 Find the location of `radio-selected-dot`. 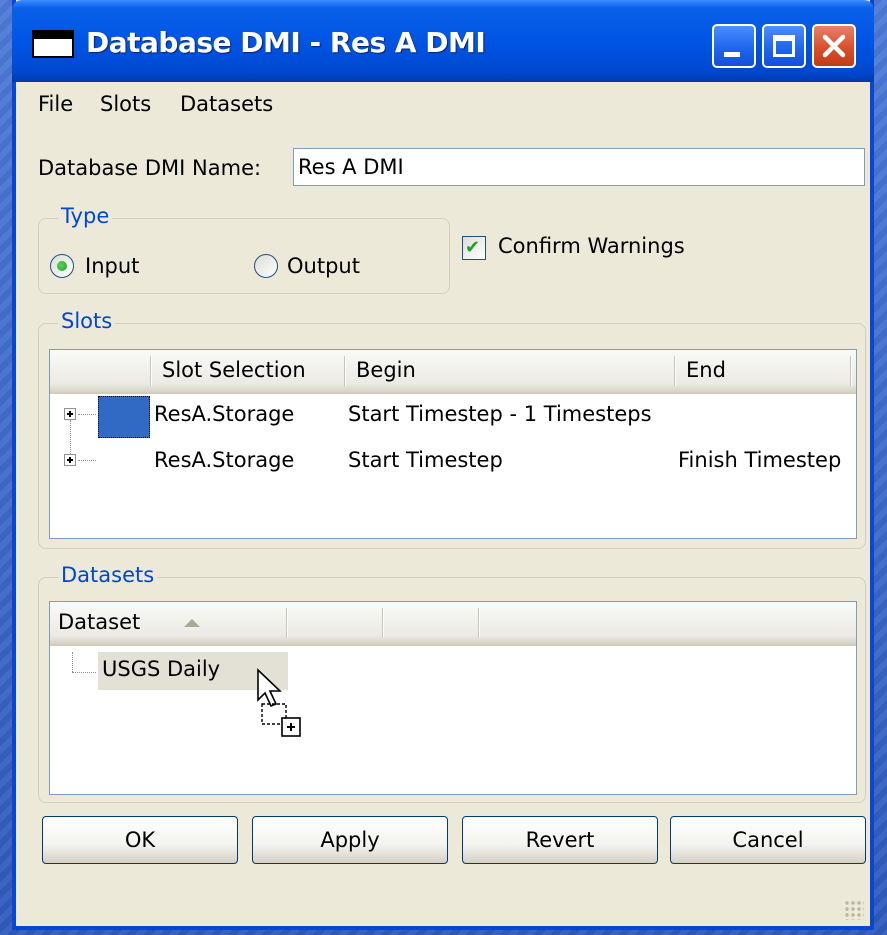

radio-selected-dot is located at coordinates (62, 266).